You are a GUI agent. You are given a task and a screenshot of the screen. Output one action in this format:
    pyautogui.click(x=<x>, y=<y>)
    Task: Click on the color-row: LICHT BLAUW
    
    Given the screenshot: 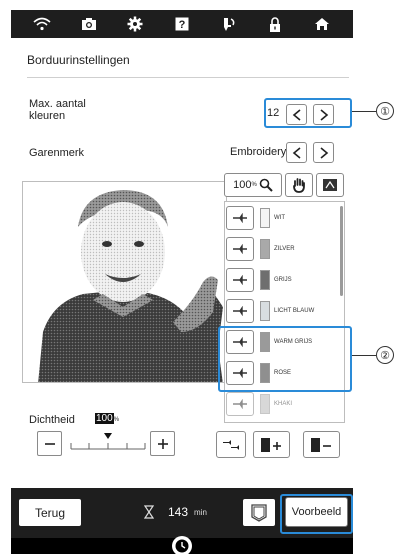 What is the action you would take?
    pyautogui.click(x=284, y=311)
    